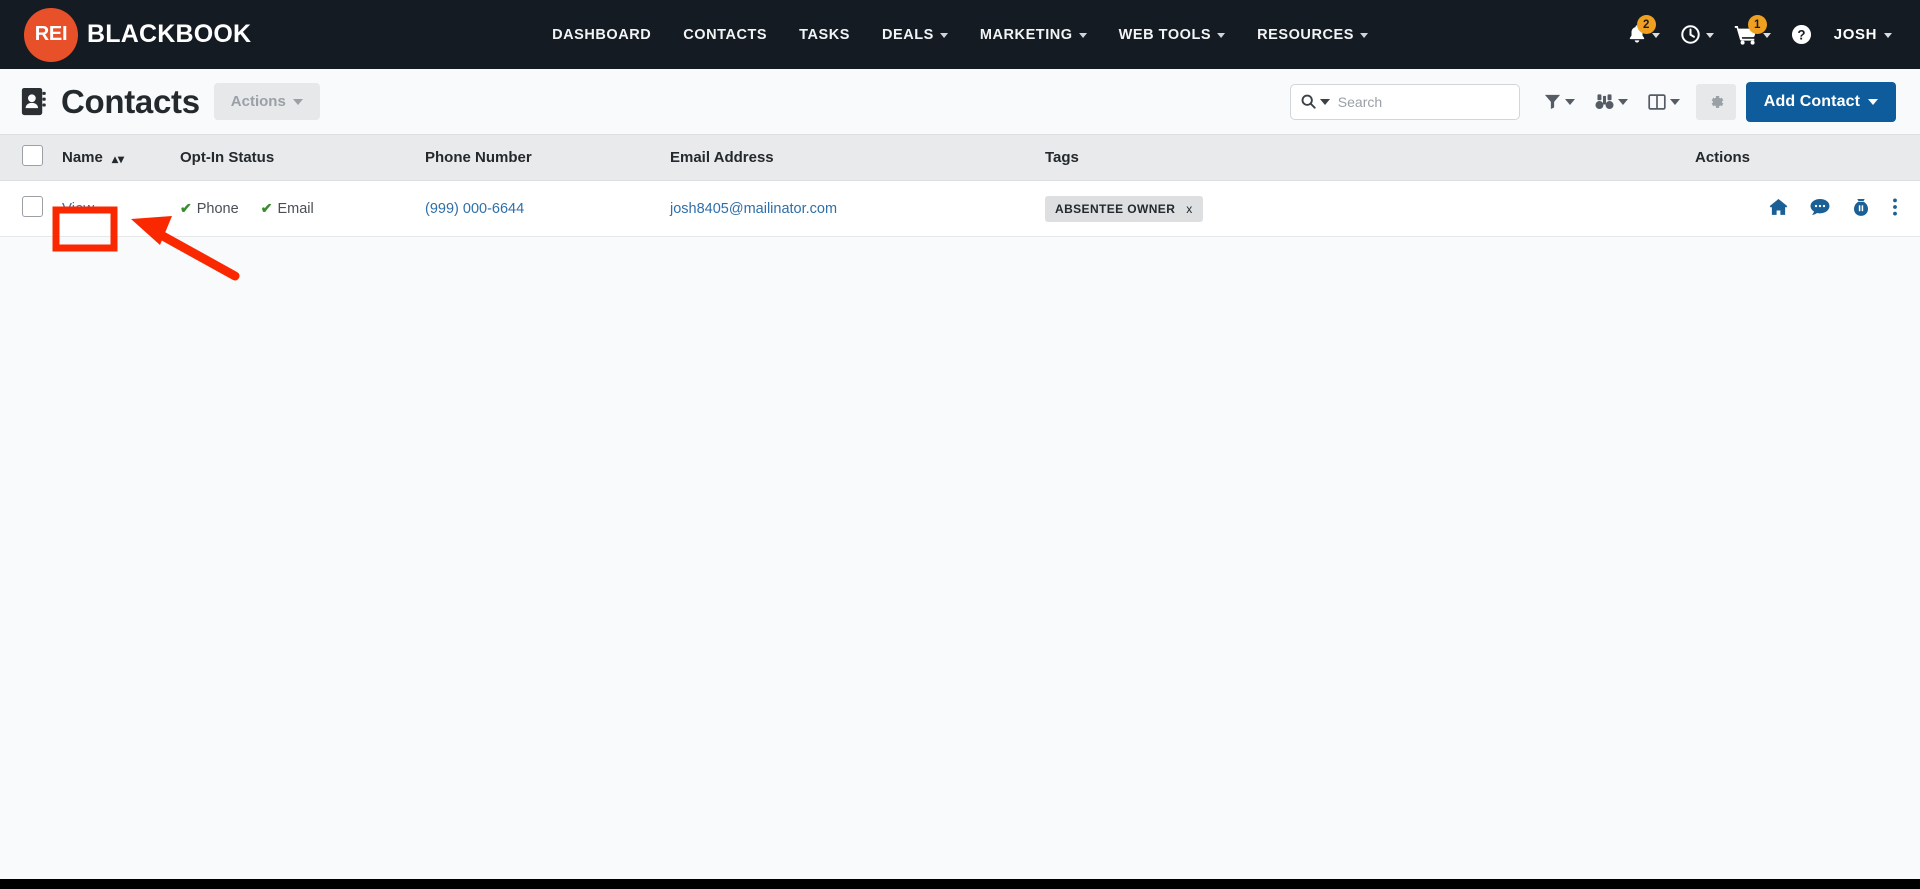 The image size is (1920, 889). I want to click on search-icon, so click(1308, 101).